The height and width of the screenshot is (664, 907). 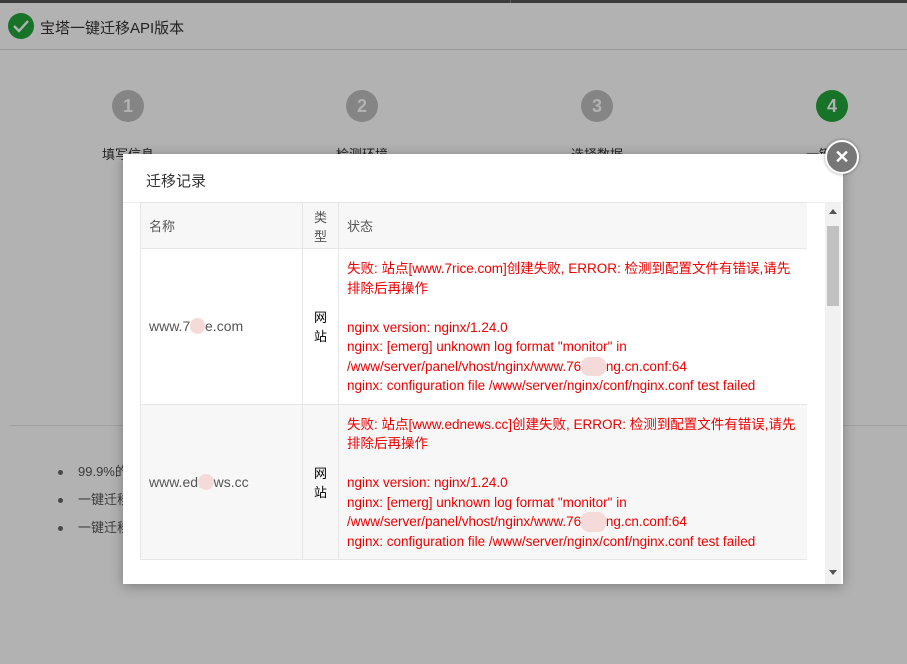 I want to click on site-name: www.ednews.cc, so click(x=221, y=481).